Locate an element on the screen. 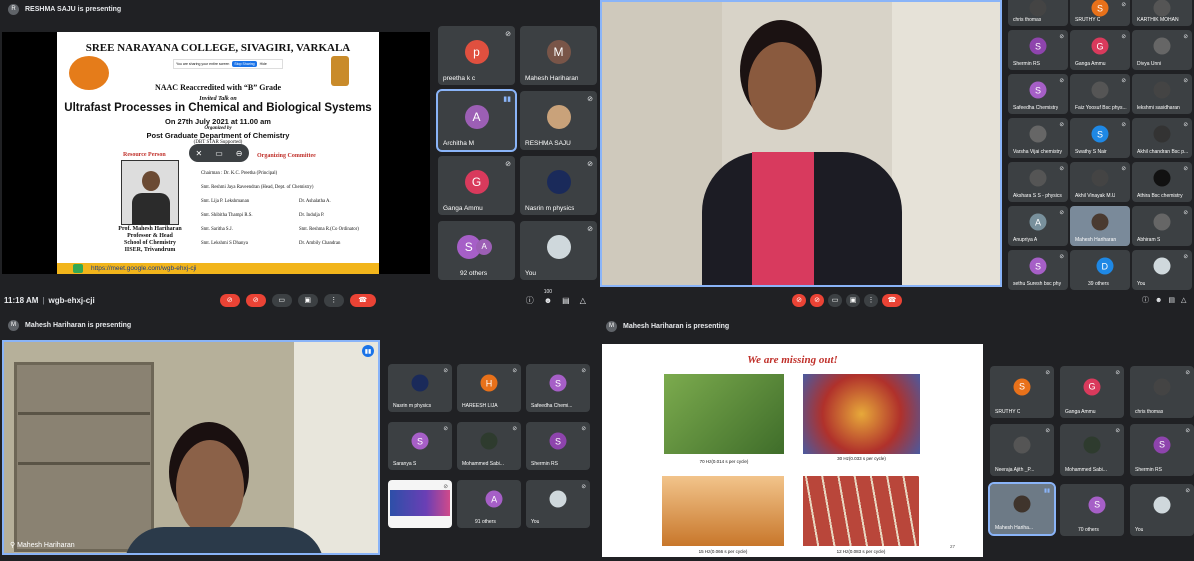 The width and height of the screenshot is (1194, 561). shared-thumbnail is located at coordinates (420, 503).